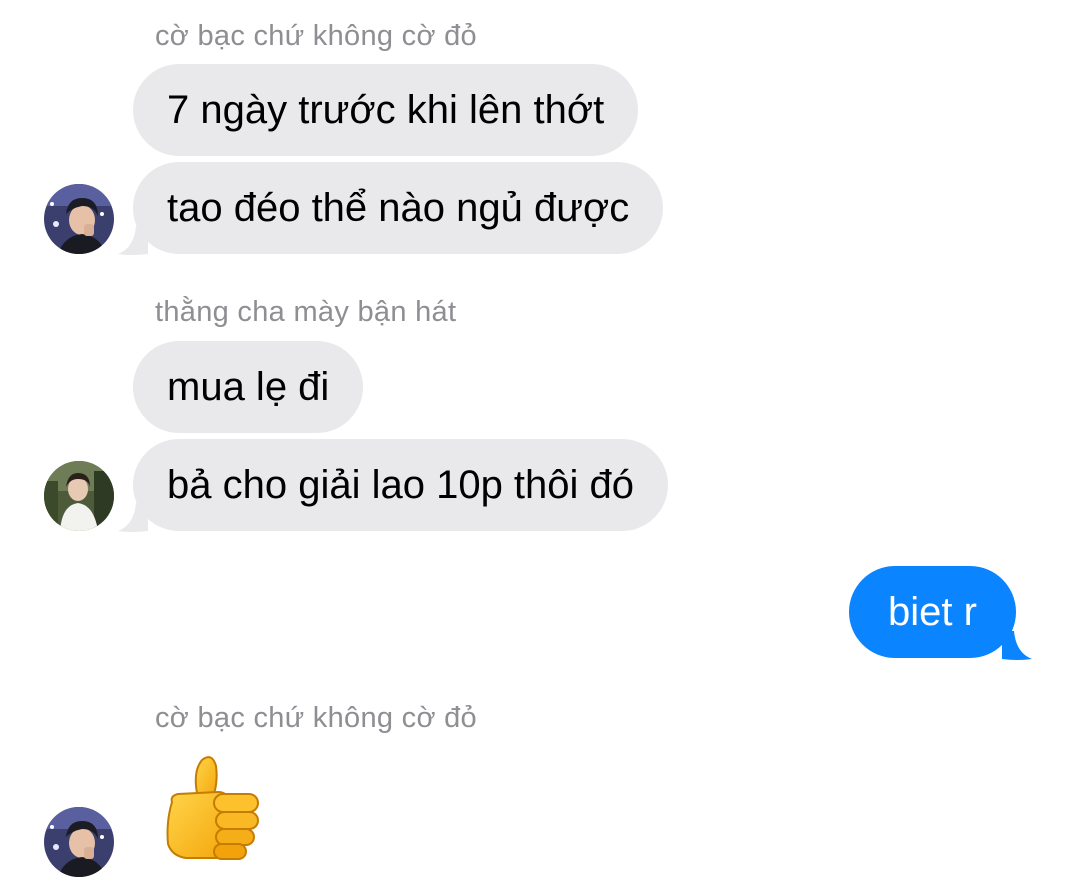 Image resolution: width=1080 pixels, height=887 pixels. I want to click on bubble-tail, so click(1017, 645).